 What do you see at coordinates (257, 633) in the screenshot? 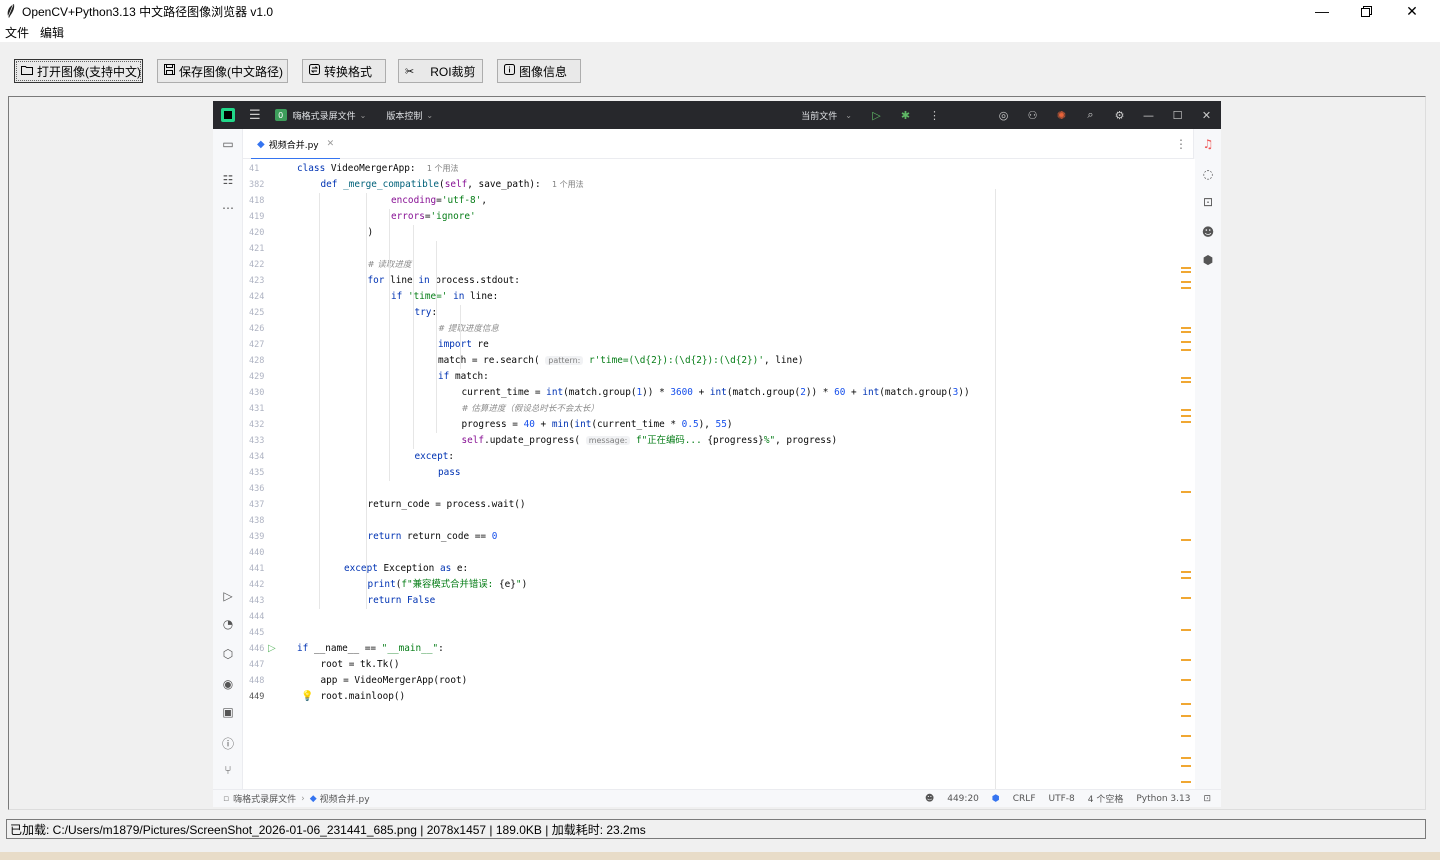
I see `line-number: 445` at bounding box center [257, 633].